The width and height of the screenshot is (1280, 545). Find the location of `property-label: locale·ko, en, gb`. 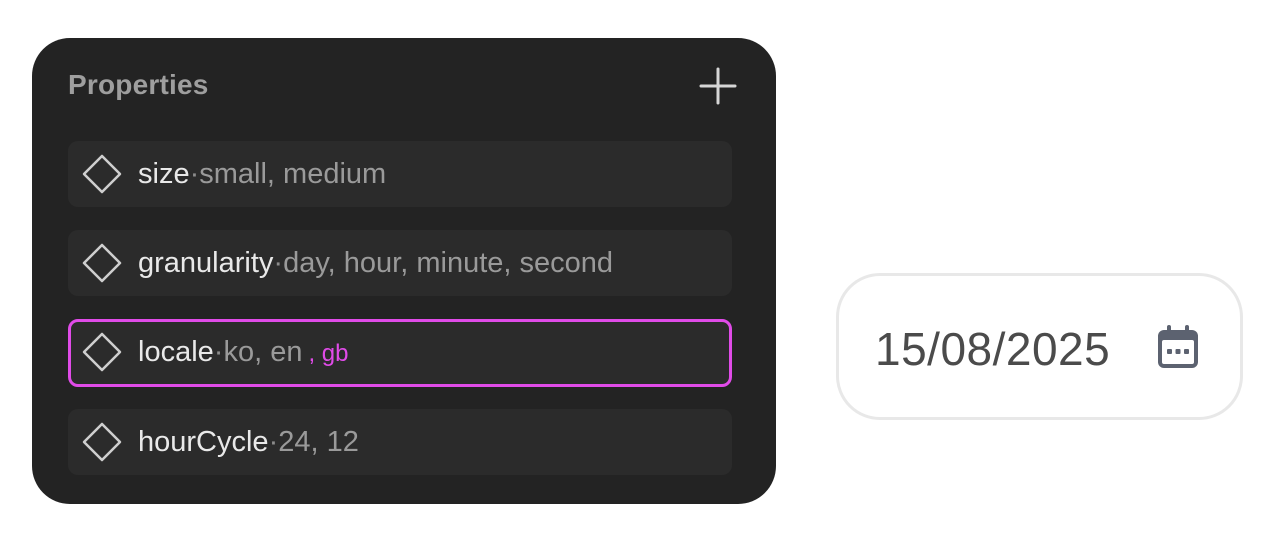

property-label: locale·ko, en, gb is located at coordinates (243, 352).